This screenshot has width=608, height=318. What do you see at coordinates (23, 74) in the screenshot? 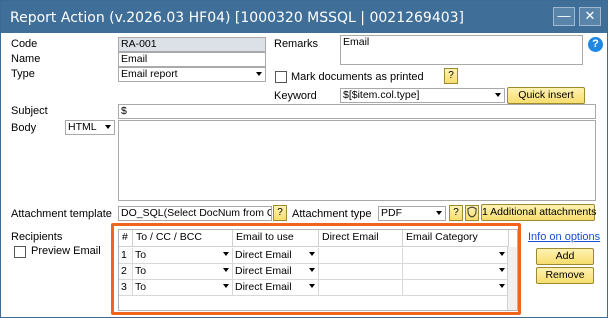
I see `type-label: Type` at bounding box center [23, 74].